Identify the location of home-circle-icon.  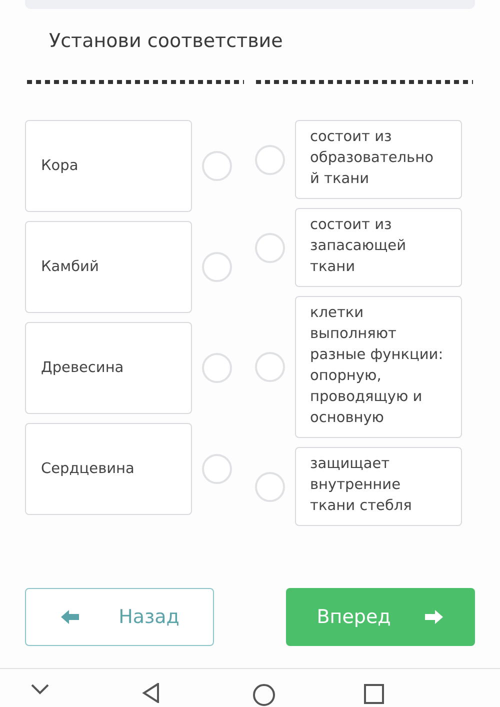
(264, 695).